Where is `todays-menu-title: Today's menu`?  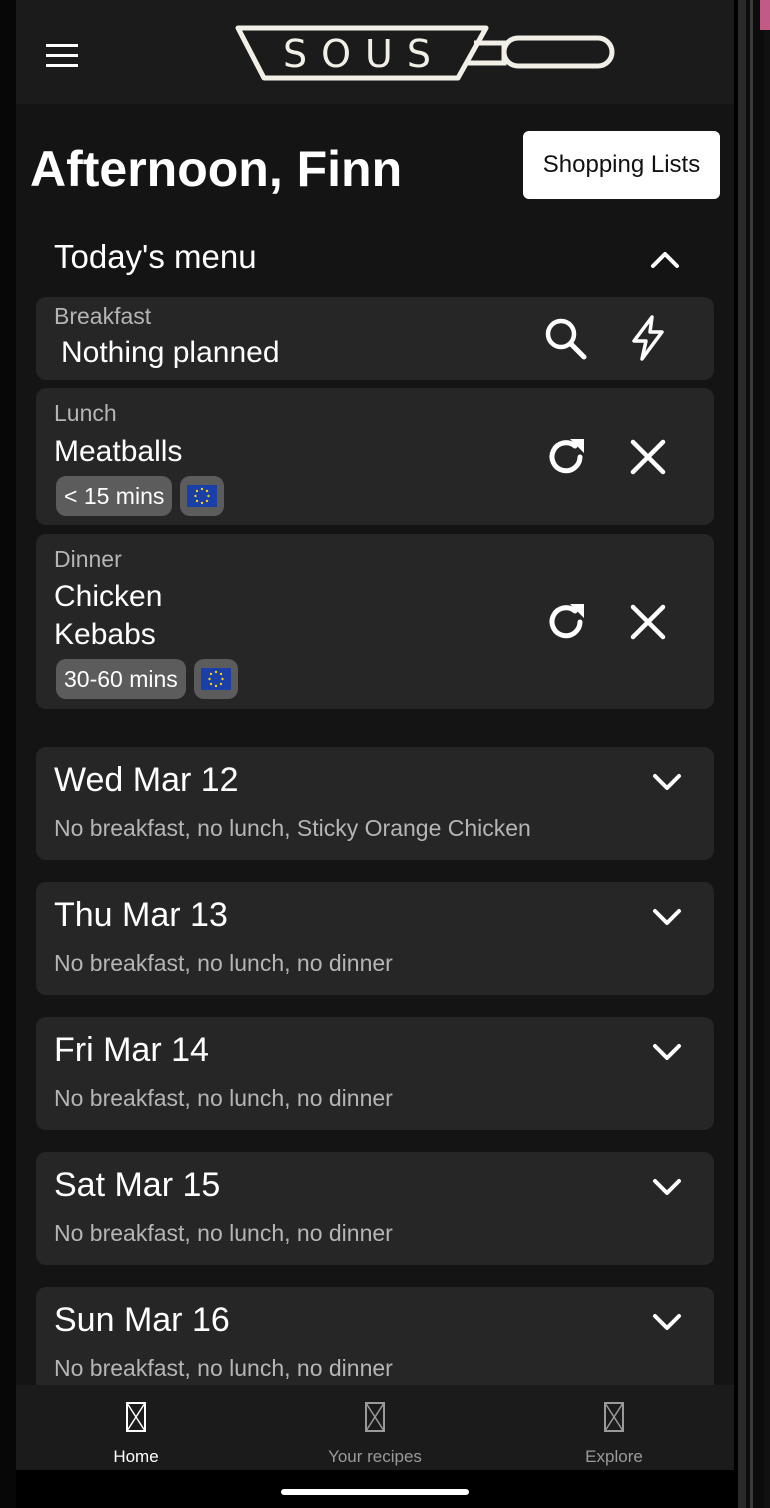 todays-menu-title: Today's menu is located at coordinates (155, 256).